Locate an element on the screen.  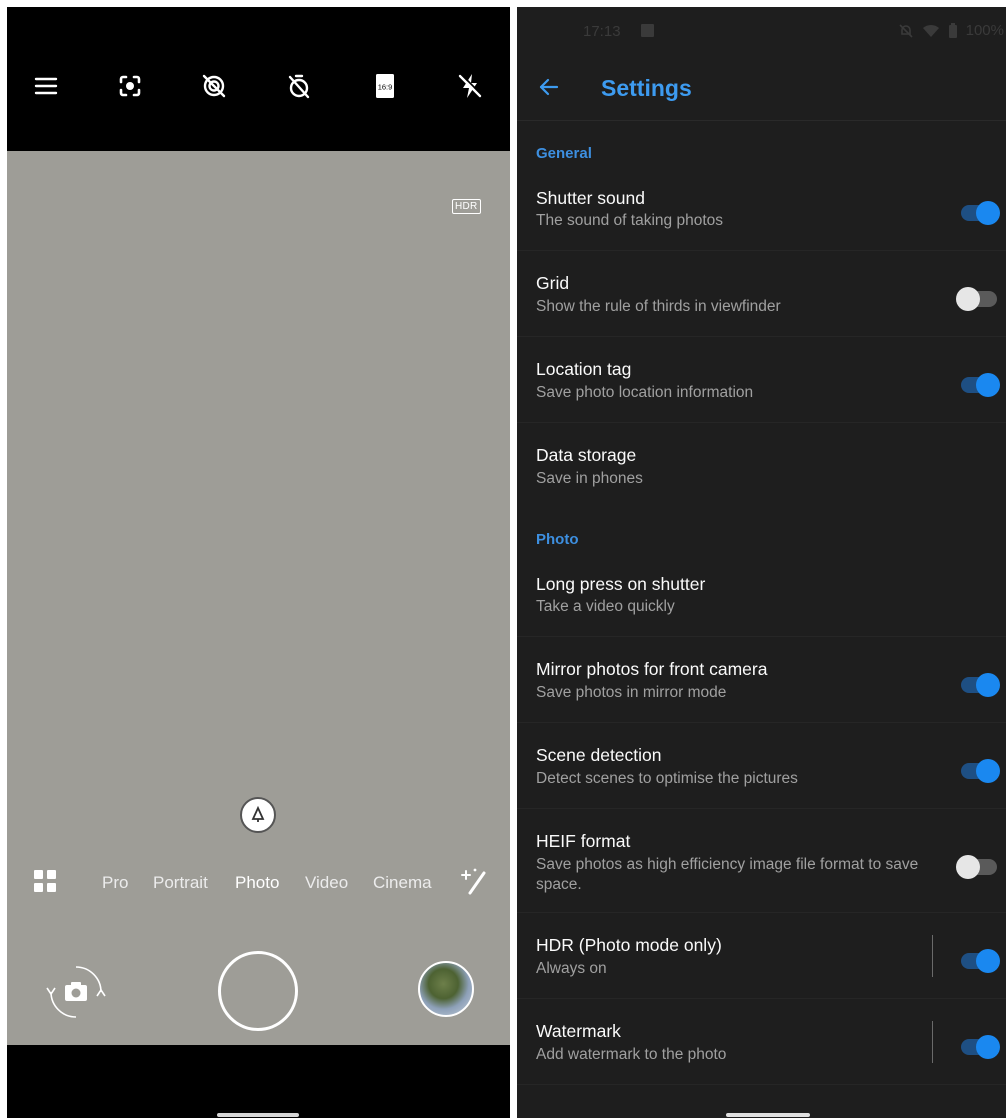
wifi-icon is located at coordinates (930, 30).